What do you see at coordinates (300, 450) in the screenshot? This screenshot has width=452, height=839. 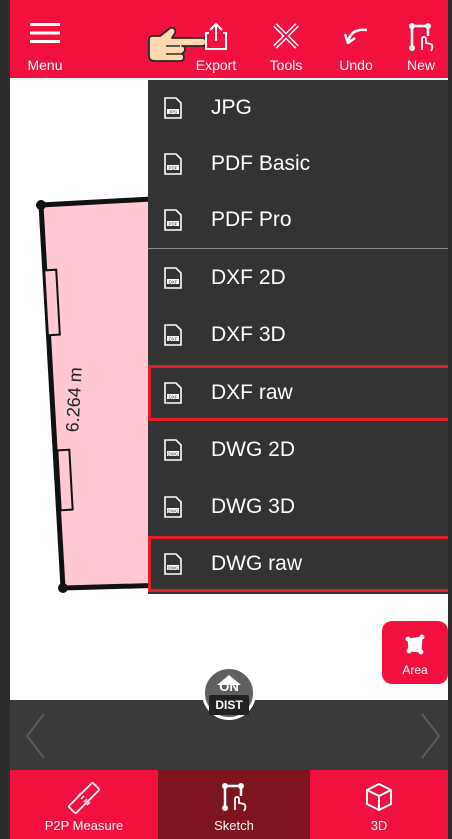 I see `export-item-dwg-2d: DWG DWG 2D` at bounding box center [300, 450].